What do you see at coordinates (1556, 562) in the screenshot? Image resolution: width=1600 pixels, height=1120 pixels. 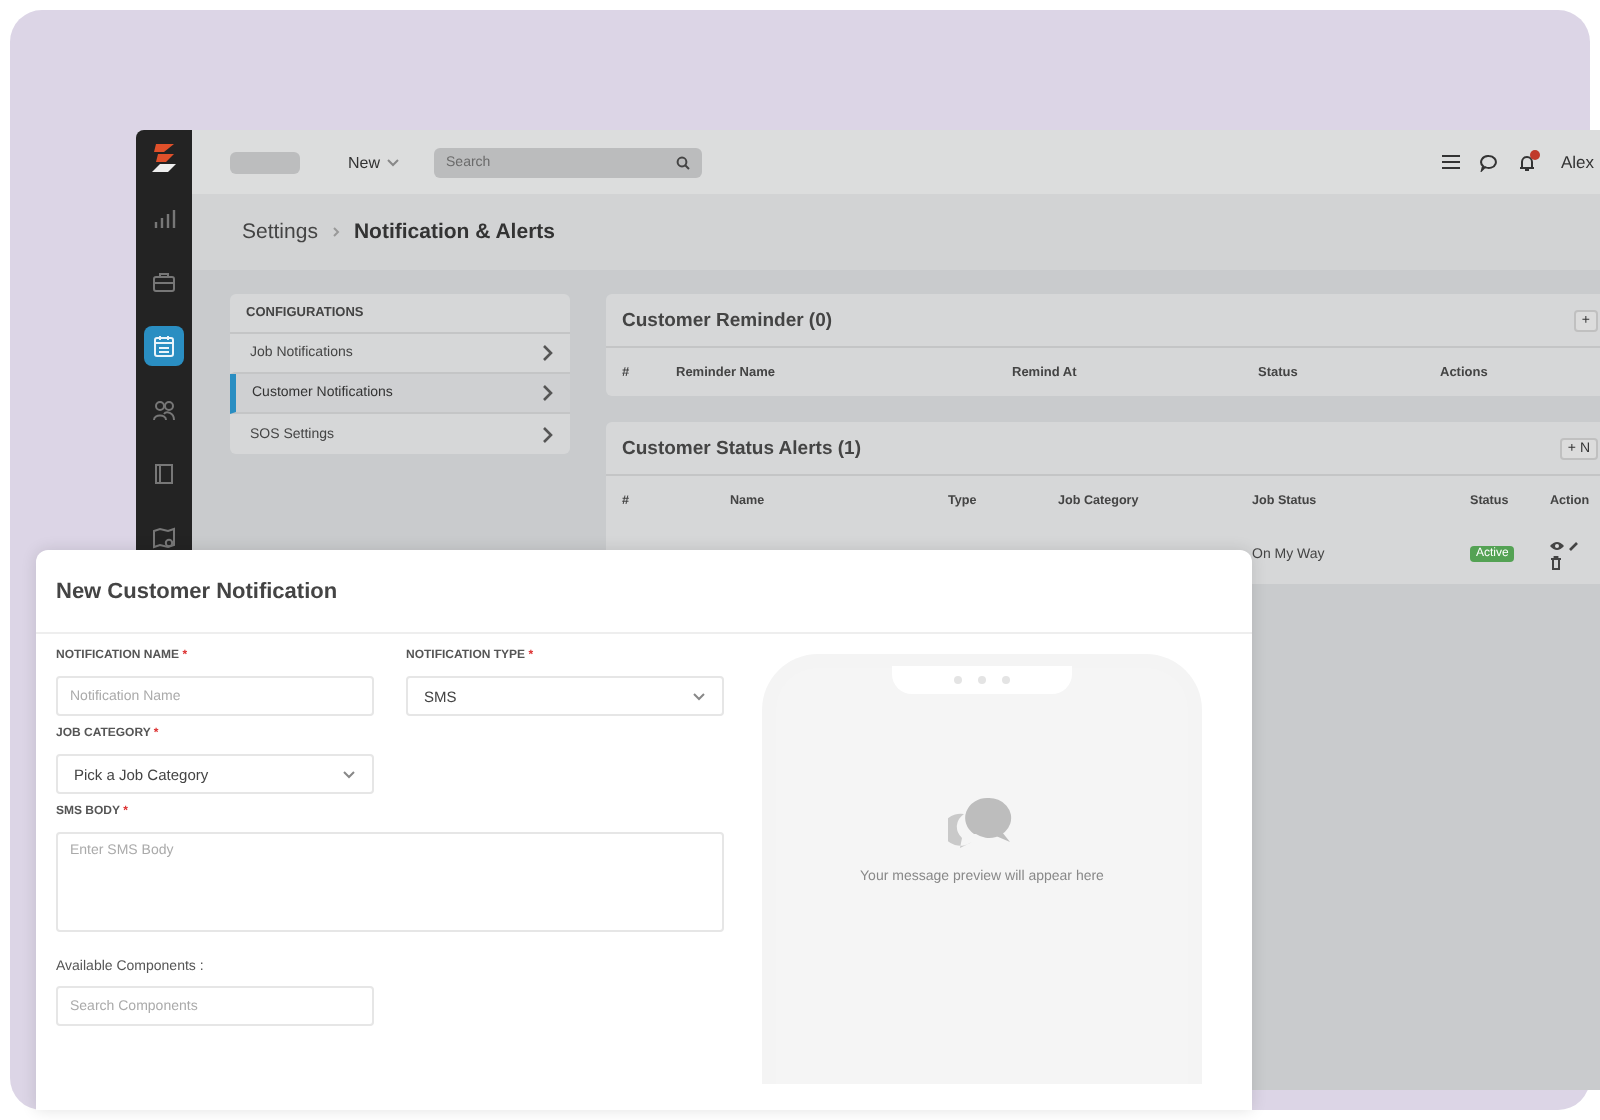 I see `trash-icon` at bounding box center [1556, 562].